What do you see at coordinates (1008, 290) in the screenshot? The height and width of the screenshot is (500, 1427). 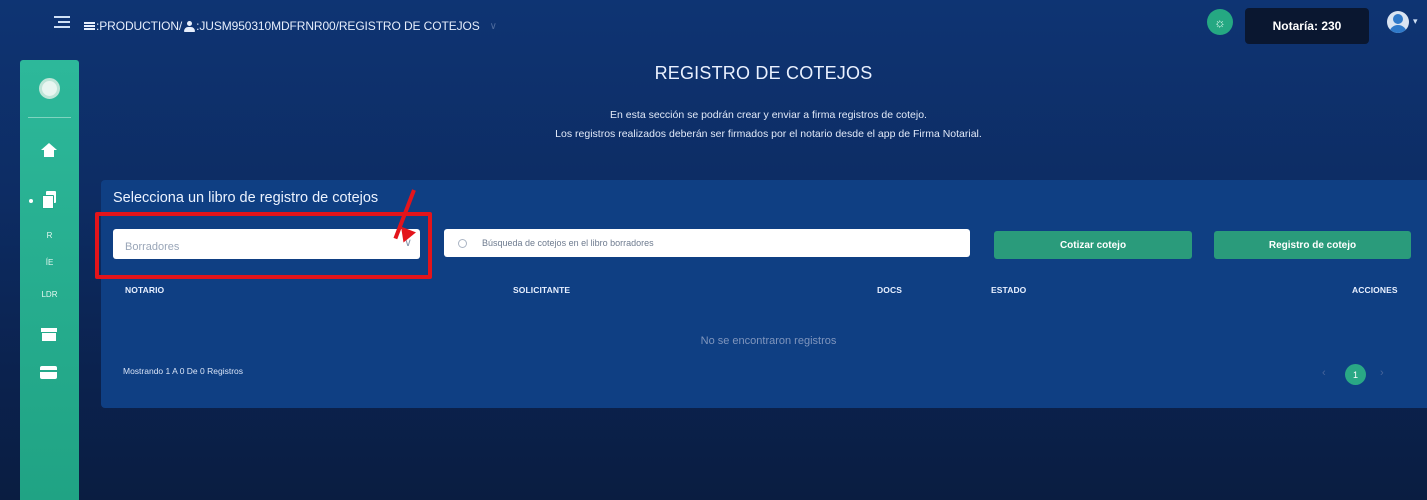 I see `column-header-estado: ESTADO` at bounding box center [1008, 290].